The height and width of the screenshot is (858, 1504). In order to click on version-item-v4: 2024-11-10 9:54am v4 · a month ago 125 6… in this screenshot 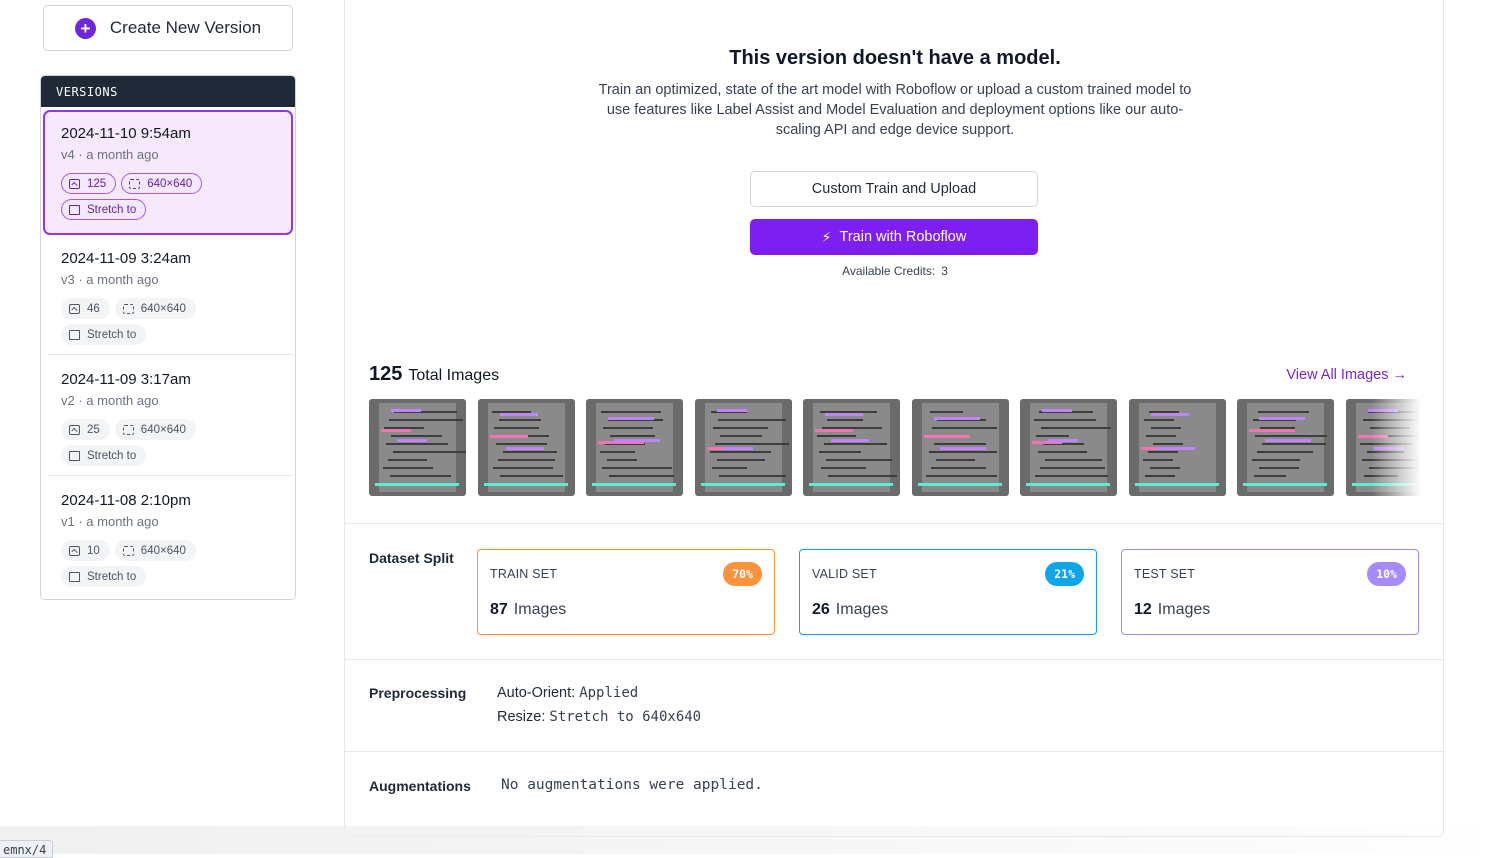, I will do `click(168, 172)`.